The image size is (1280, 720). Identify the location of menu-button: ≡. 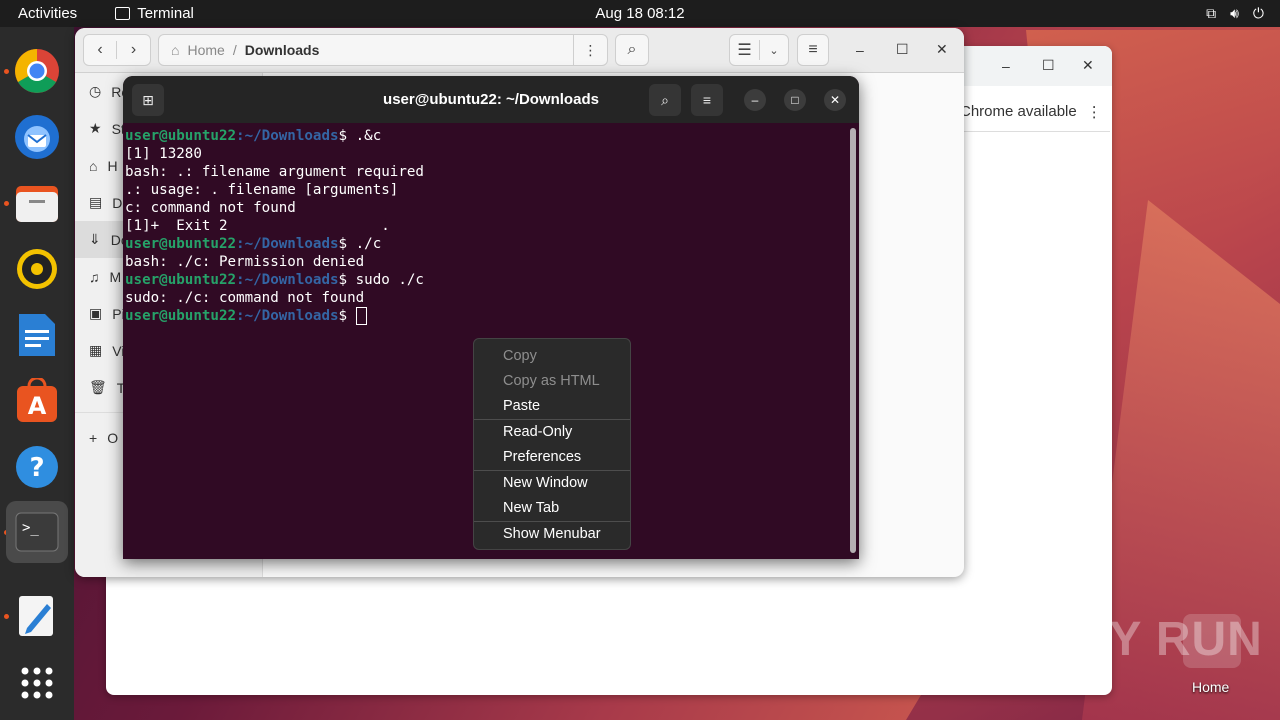
(707, 100).